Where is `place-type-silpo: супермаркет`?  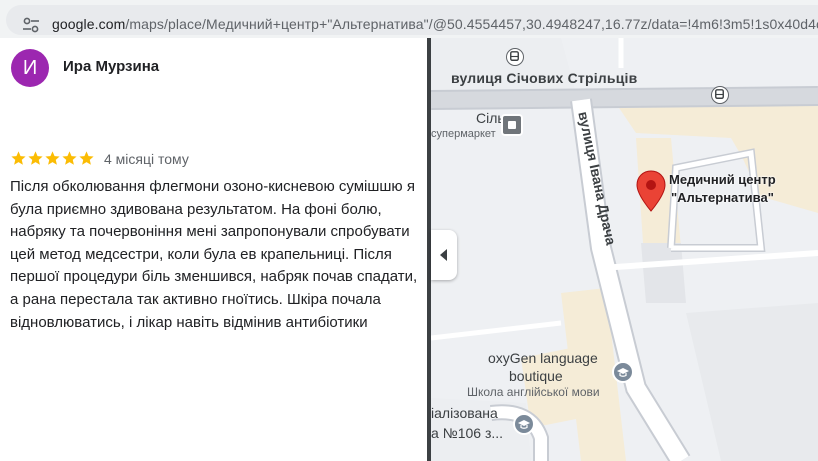 place-type-silpo: супермаркет is located at coordinates (463, 134).